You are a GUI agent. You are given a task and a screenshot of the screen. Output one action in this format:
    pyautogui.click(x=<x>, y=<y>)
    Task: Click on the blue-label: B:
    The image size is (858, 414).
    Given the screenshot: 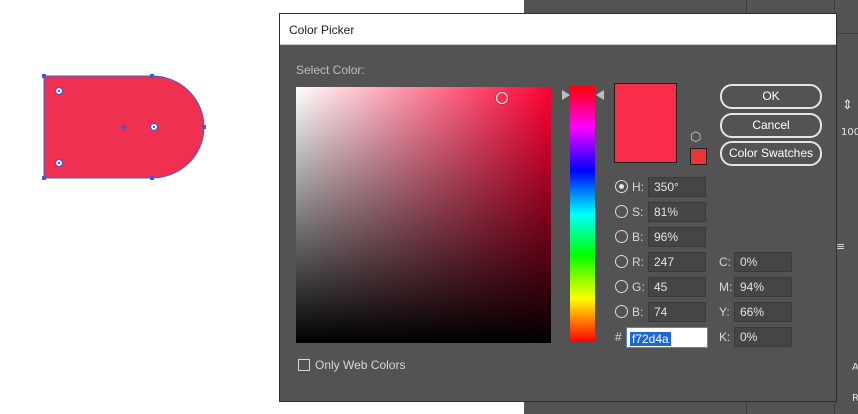 What is the action you would take?
    pyautogui.click(x=638, y=312)
    